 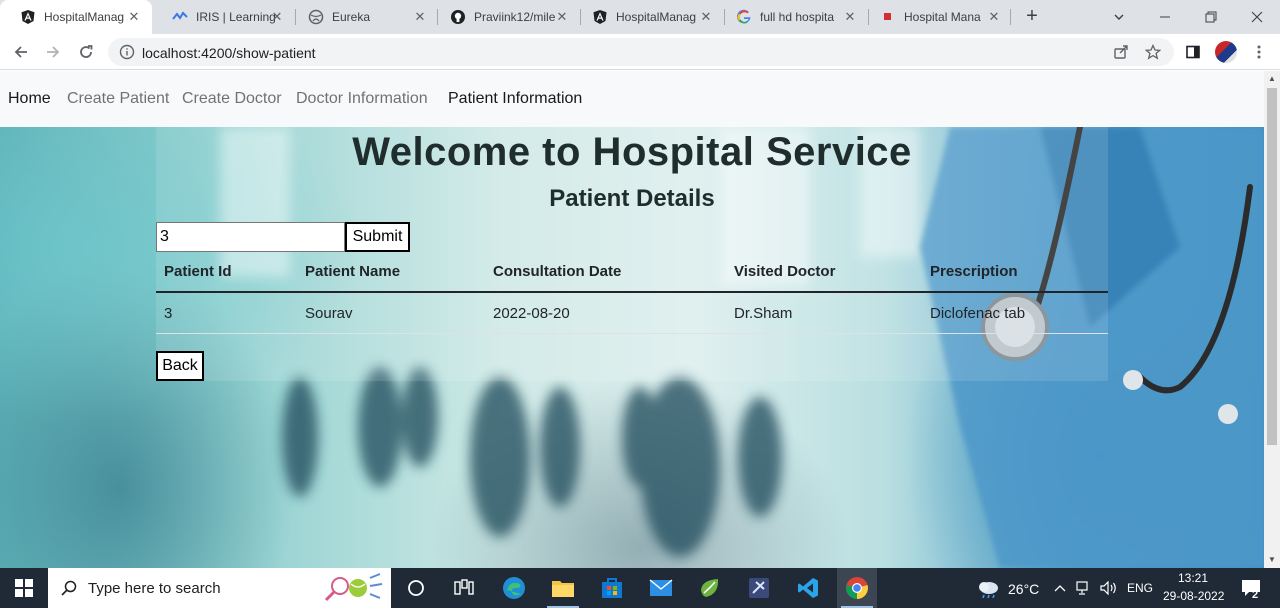 I want to click on nav-create-patient: Create Patient, so click(x=118, y=99).